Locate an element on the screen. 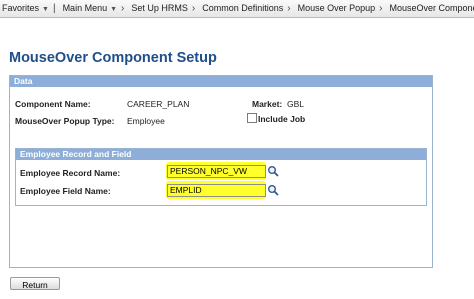 Image resolution: width=474 pixels, height=299 pixels. employee-field-label: Employee Field Name: is located at coordinates (65, 191).